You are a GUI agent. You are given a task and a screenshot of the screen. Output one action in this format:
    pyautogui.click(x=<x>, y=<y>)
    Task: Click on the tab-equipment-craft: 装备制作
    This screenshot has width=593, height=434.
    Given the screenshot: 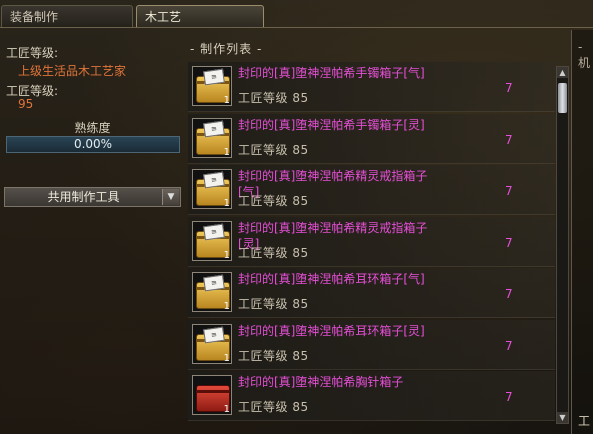 What is the action you would take?
    pyautogui.click(x=67, y=16)
    